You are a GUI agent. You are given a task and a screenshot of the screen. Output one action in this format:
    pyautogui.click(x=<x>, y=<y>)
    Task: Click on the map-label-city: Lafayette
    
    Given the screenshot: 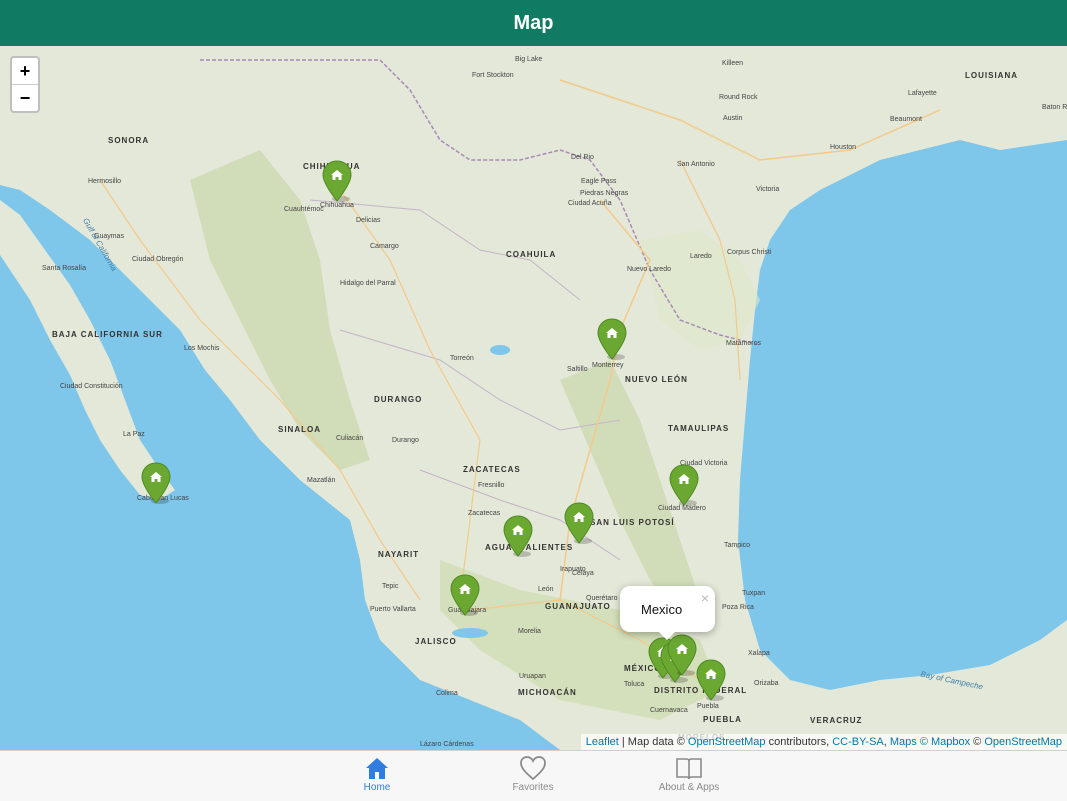 What is the action you would take?
    pyautogui.click(x=922, y=93)
    